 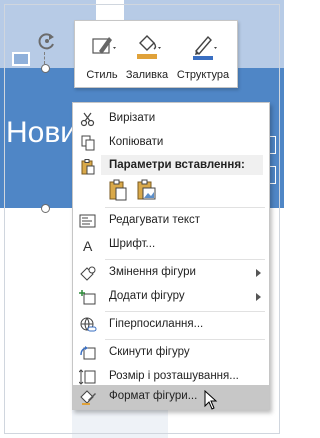 I want to click on copy-icon, so click(x=88, y=143).